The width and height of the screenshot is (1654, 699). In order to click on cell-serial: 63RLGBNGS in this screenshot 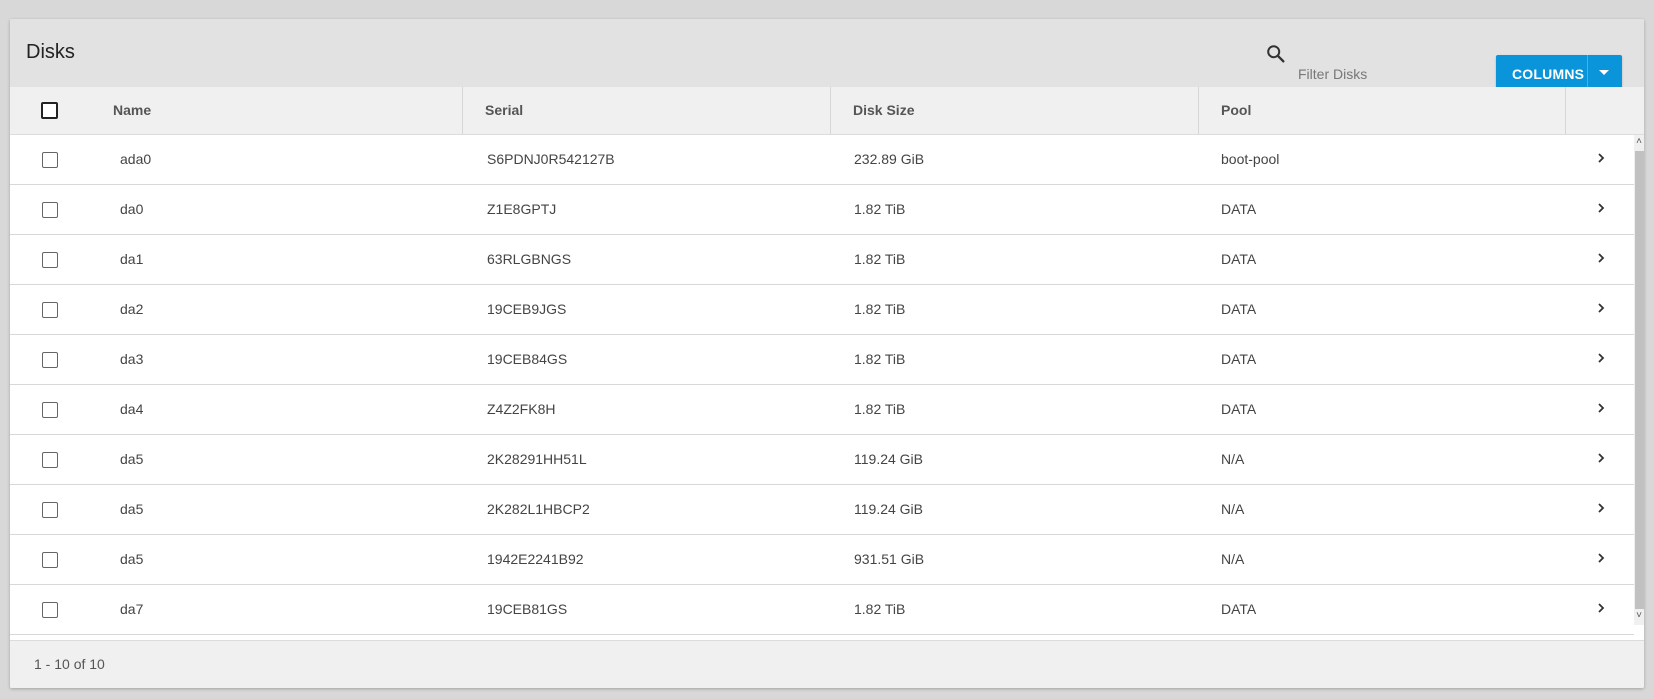, I will do `click(529, 259)`.